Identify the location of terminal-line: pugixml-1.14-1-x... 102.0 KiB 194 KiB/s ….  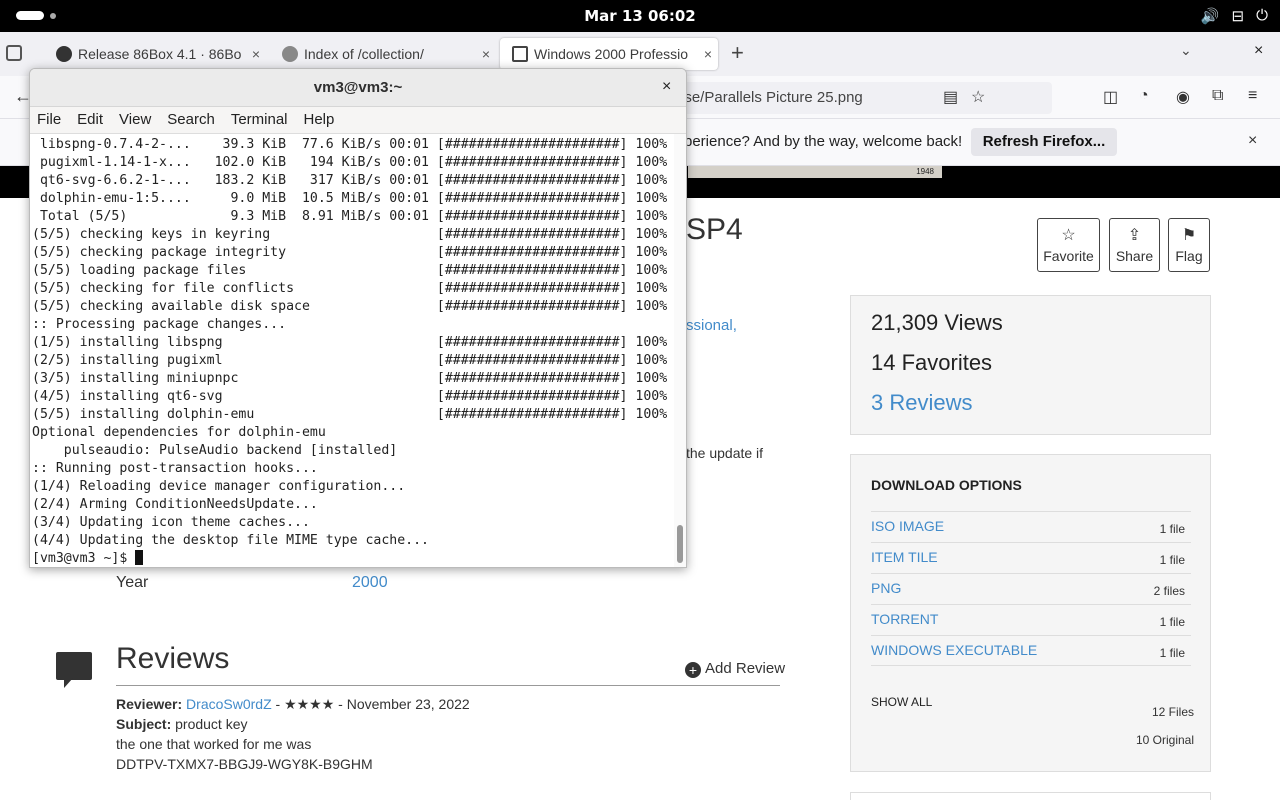
(350, 162).